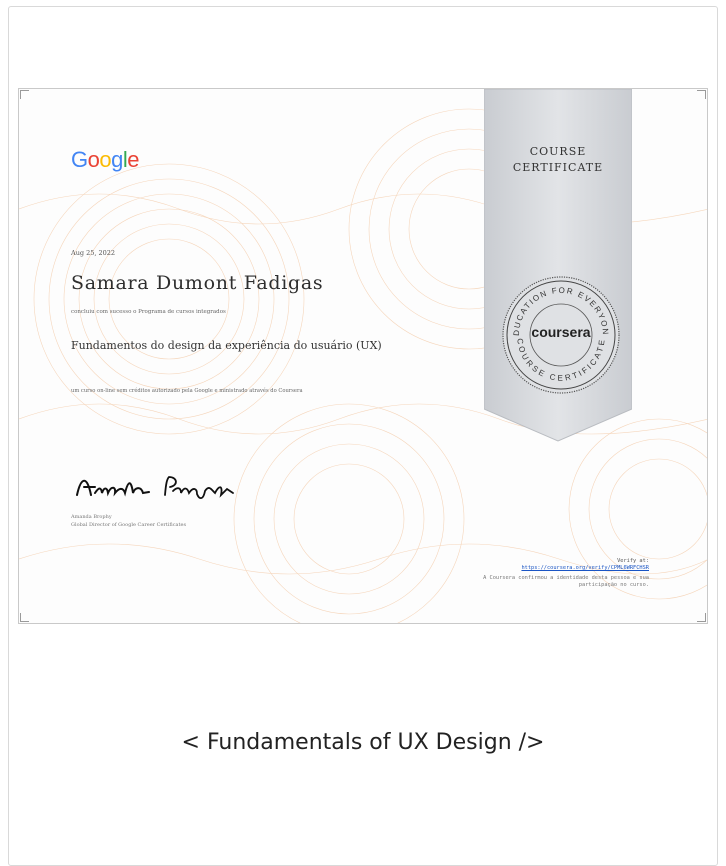  Describe the element at coordinates (197, 283) in the screenshot. I see `recipient-name: Samara Dumont Fadigas` at that location.